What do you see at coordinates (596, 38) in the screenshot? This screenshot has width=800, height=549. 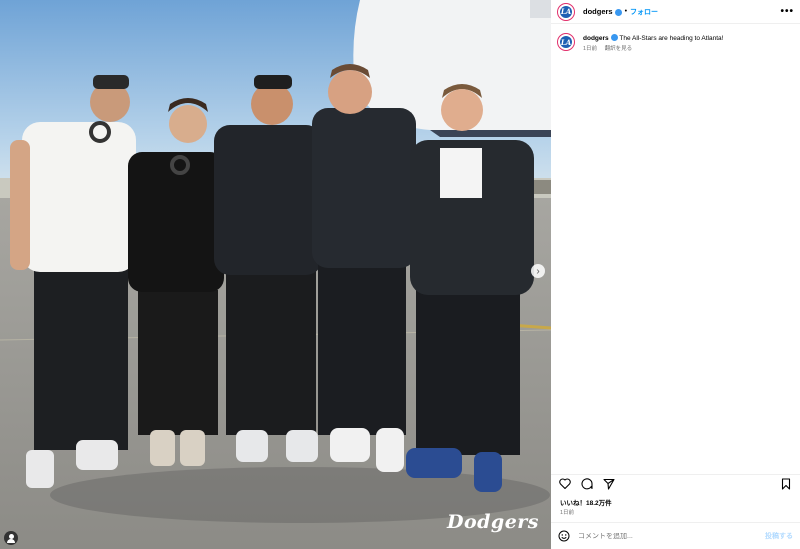 I see `caption-username: dodgers` at bounding box center [596, 38].